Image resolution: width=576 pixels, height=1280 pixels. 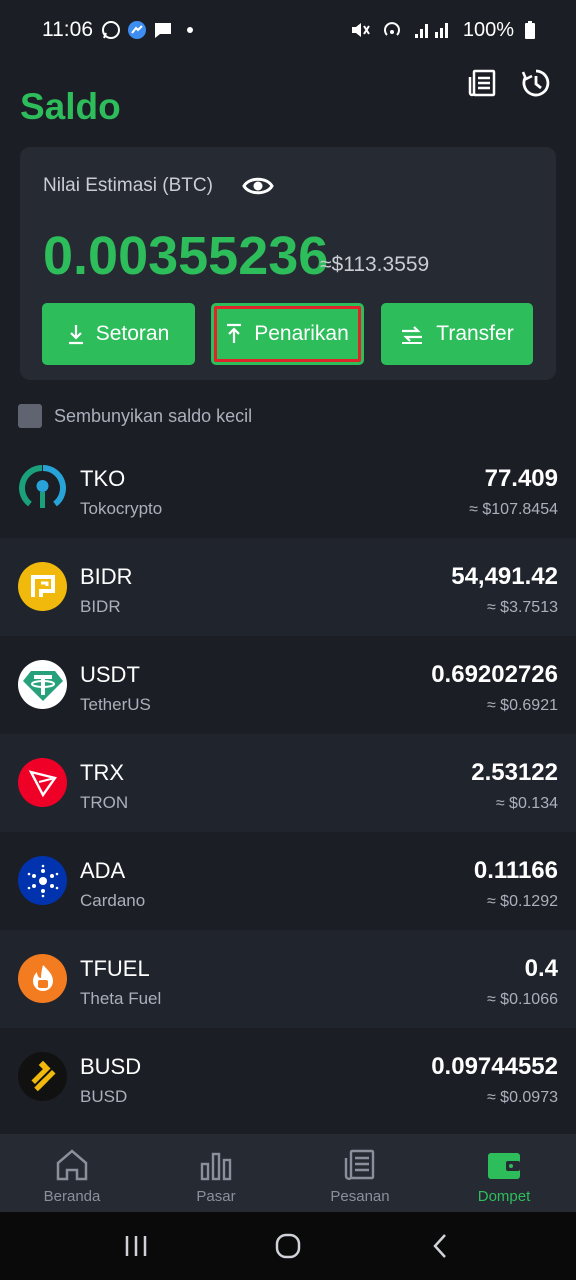 What do you see at coordinates (163, 30) in the screenshot?
I see `message-icon` at bounding box center [163, 30].